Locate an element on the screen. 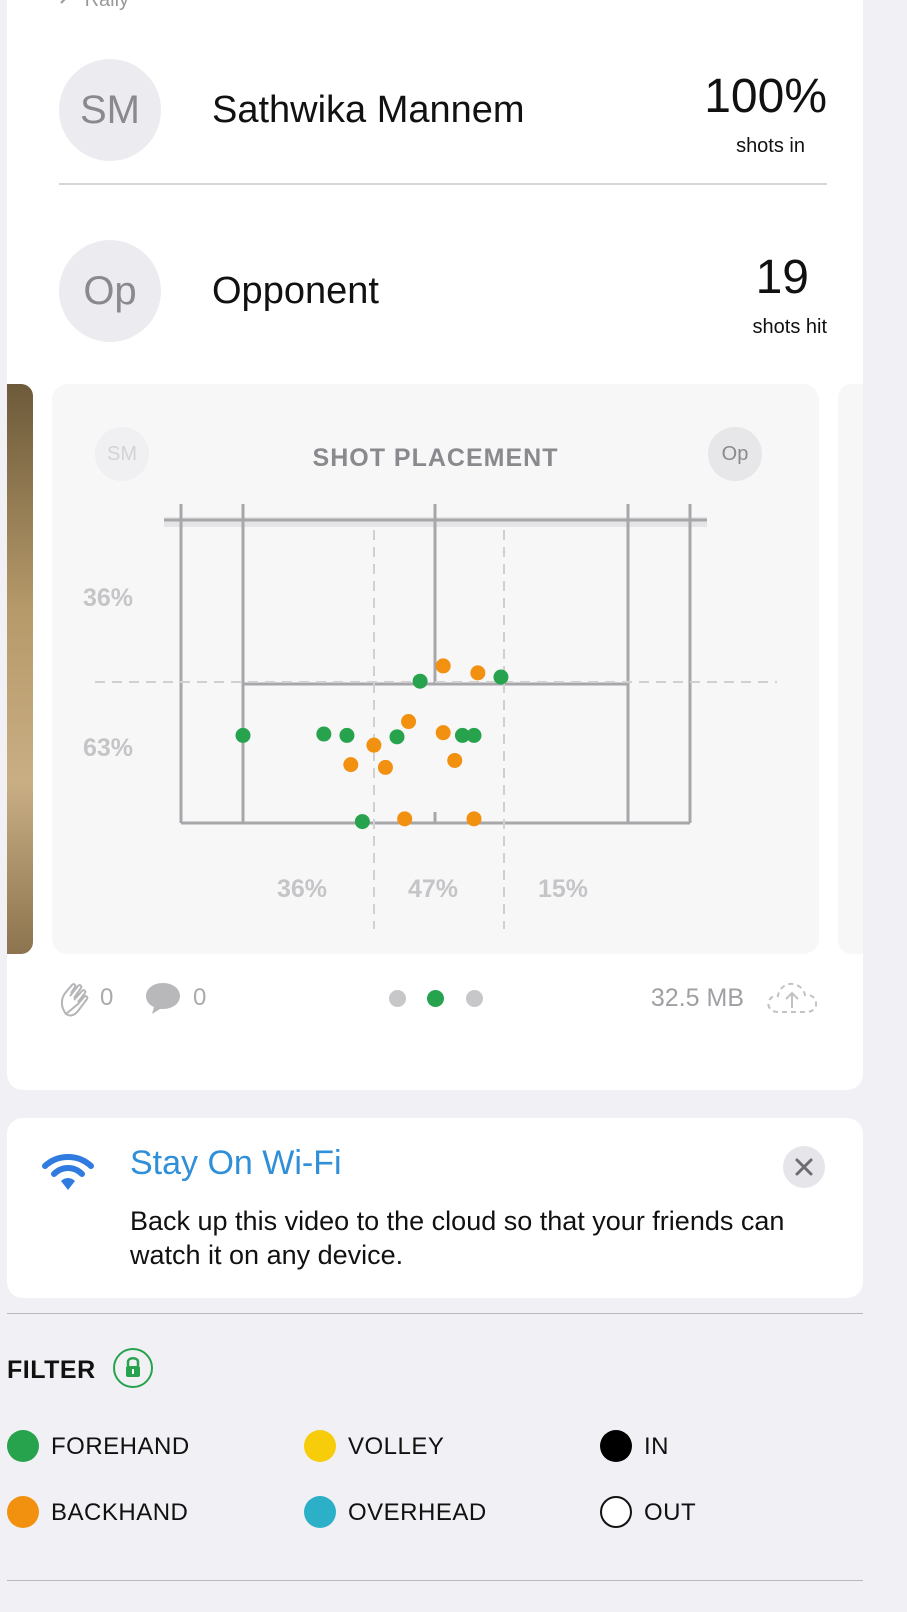 The height and width of the screenshot is (1612, 907). cloud-upload-icon is located at coordinates (792, 1000).